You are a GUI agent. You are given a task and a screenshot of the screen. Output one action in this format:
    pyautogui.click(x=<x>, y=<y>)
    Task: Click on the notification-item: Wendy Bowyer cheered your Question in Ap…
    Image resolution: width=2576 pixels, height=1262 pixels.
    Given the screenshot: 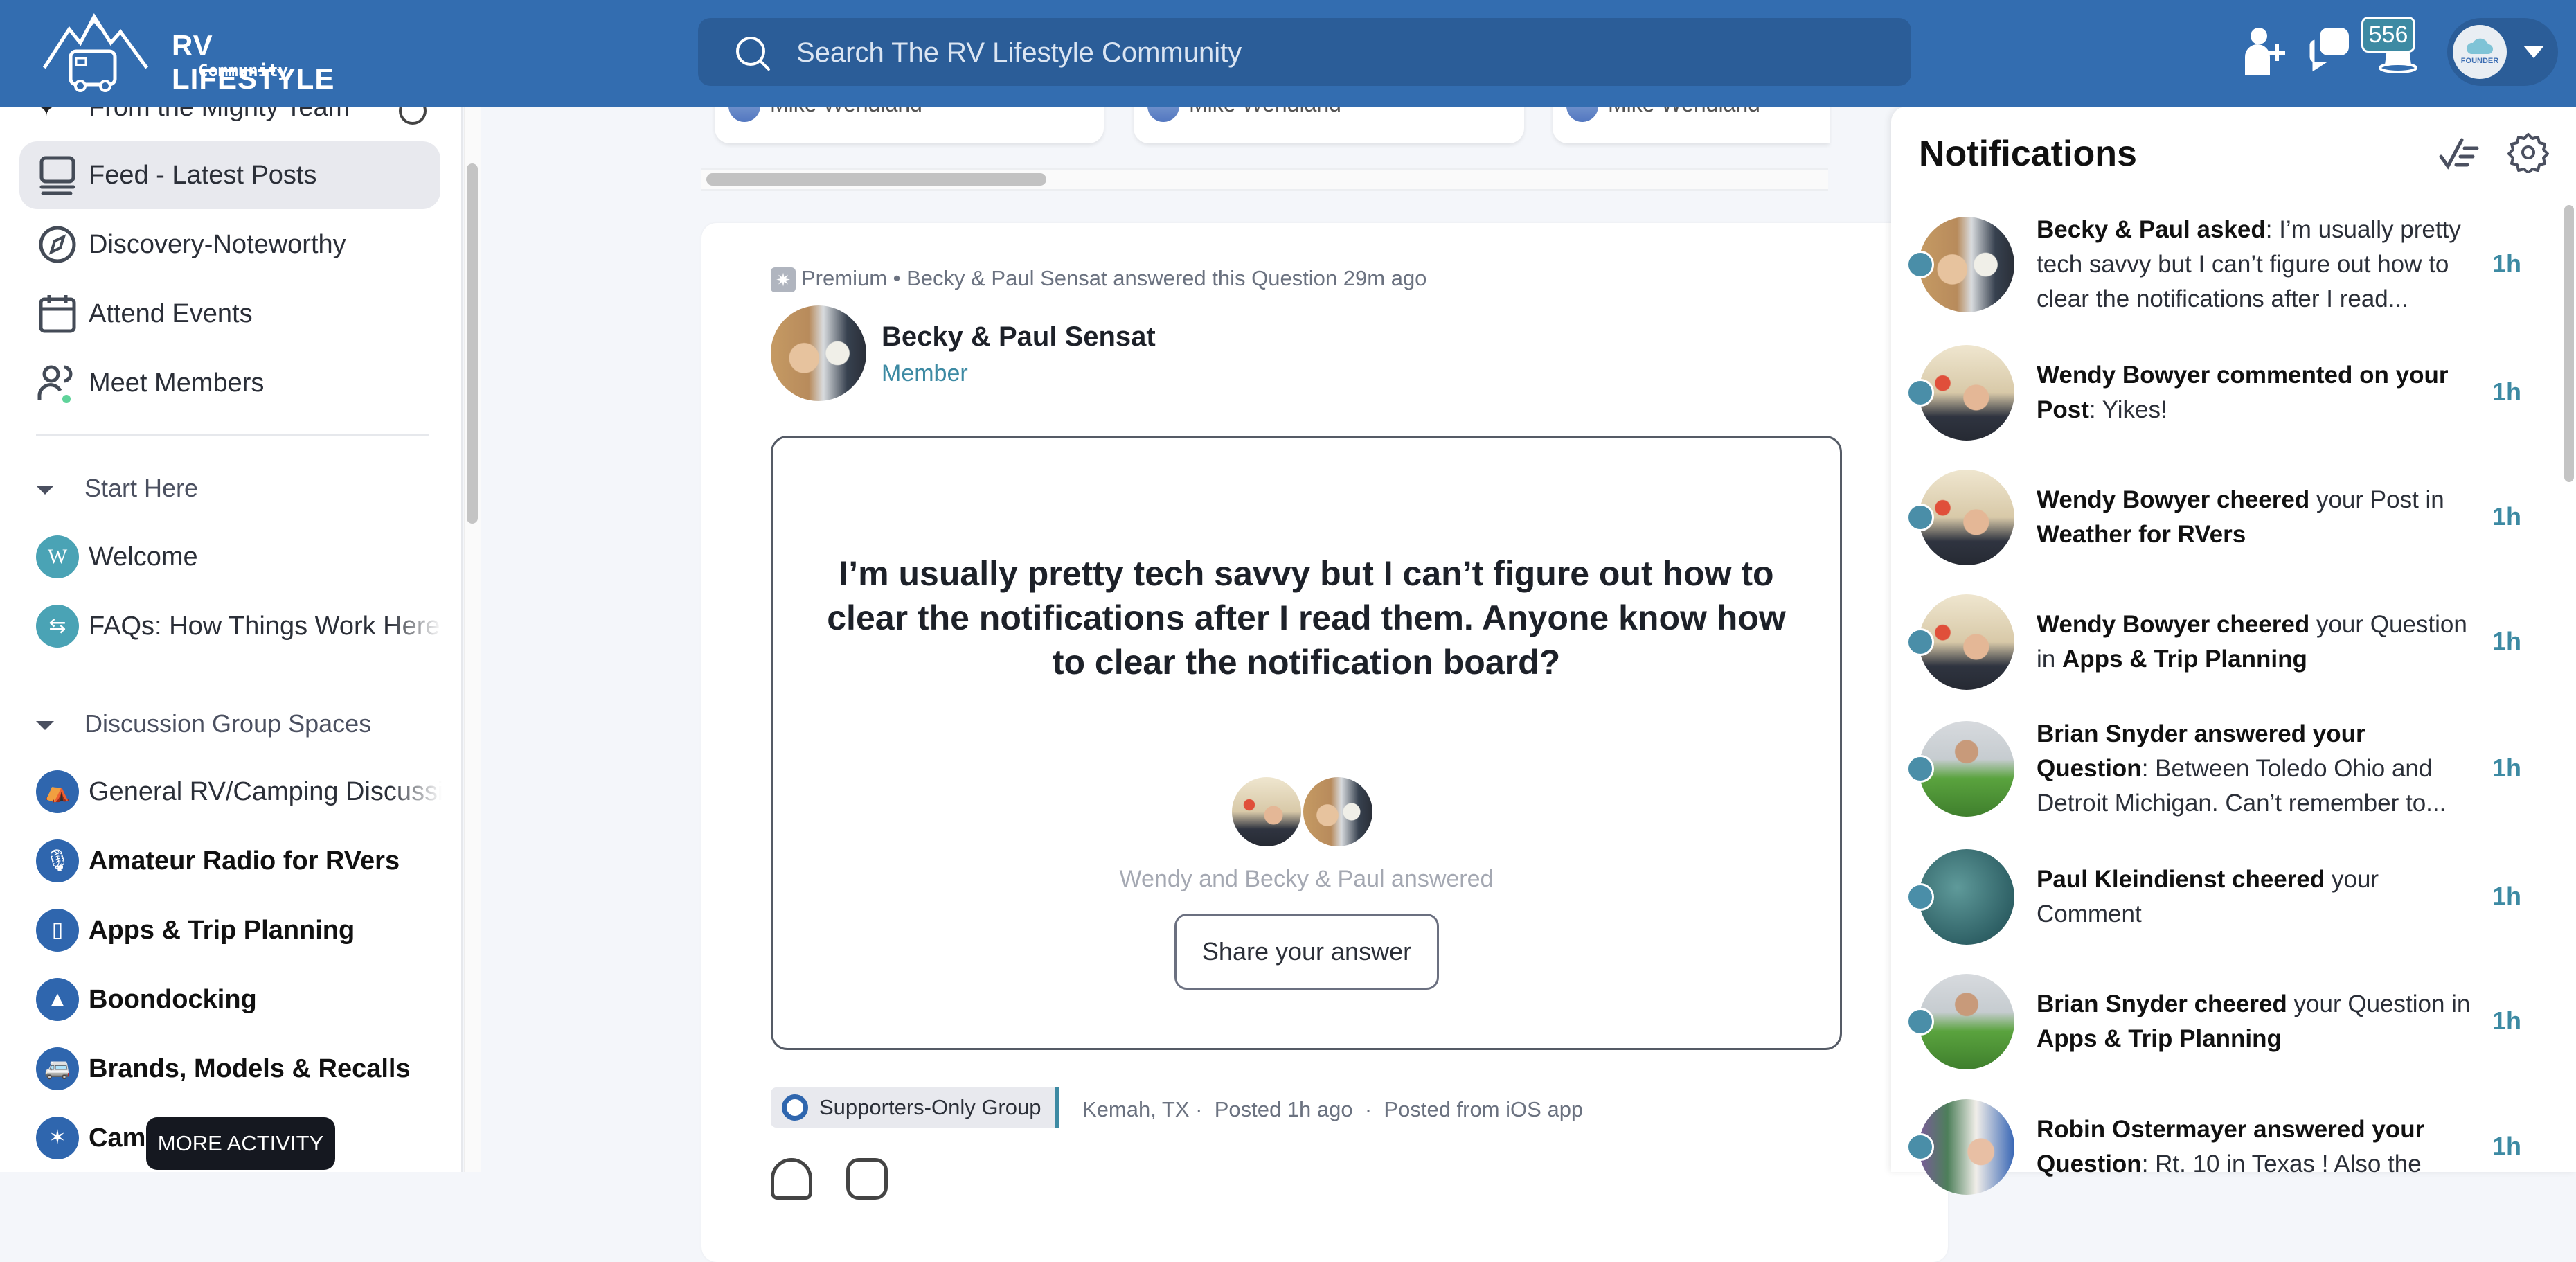 What is the action you would take?
    pyautogui.click(x=2223, y=642)
    